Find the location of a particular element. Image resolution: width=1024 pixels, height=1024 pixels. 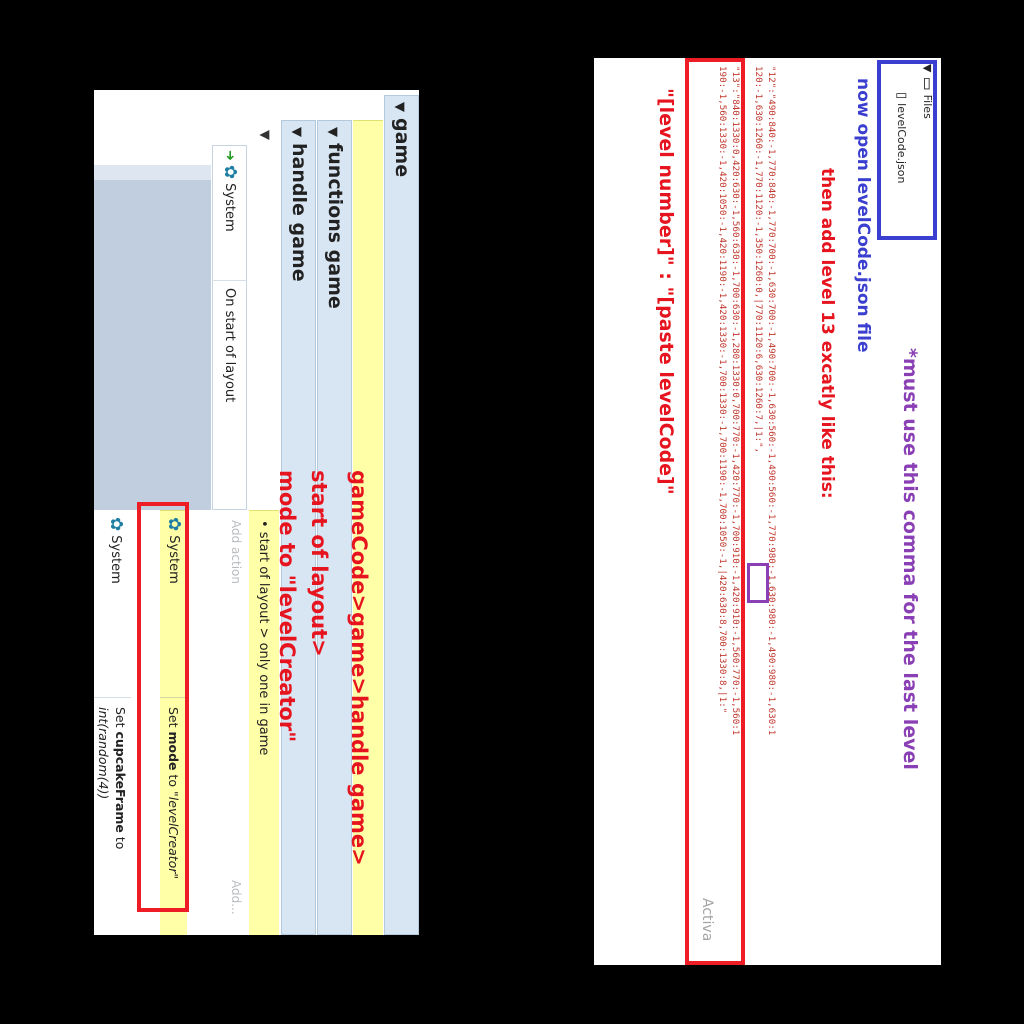

event-comment-text: • start of layout > only one in game is located at coordinates (264, 638).